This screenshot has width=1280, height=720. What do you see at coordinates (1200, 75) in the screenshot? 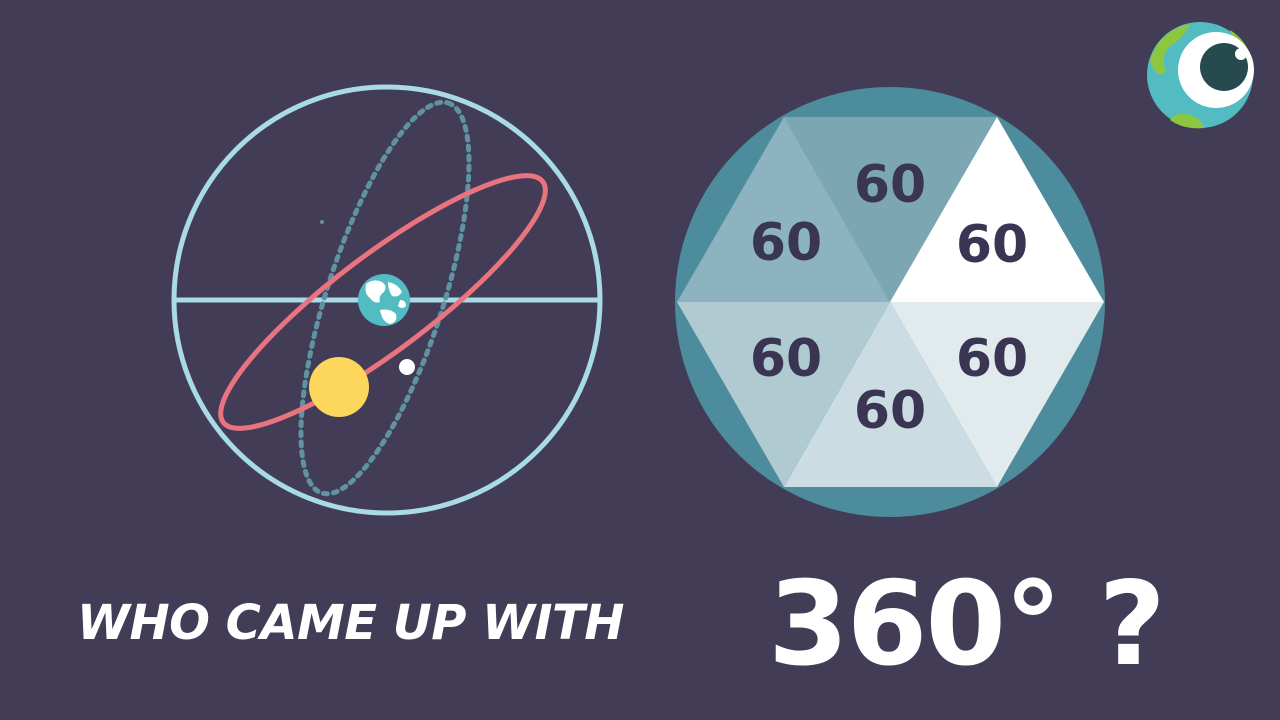
I see `channel-logo-icon` at bounding box center [1200, 75].